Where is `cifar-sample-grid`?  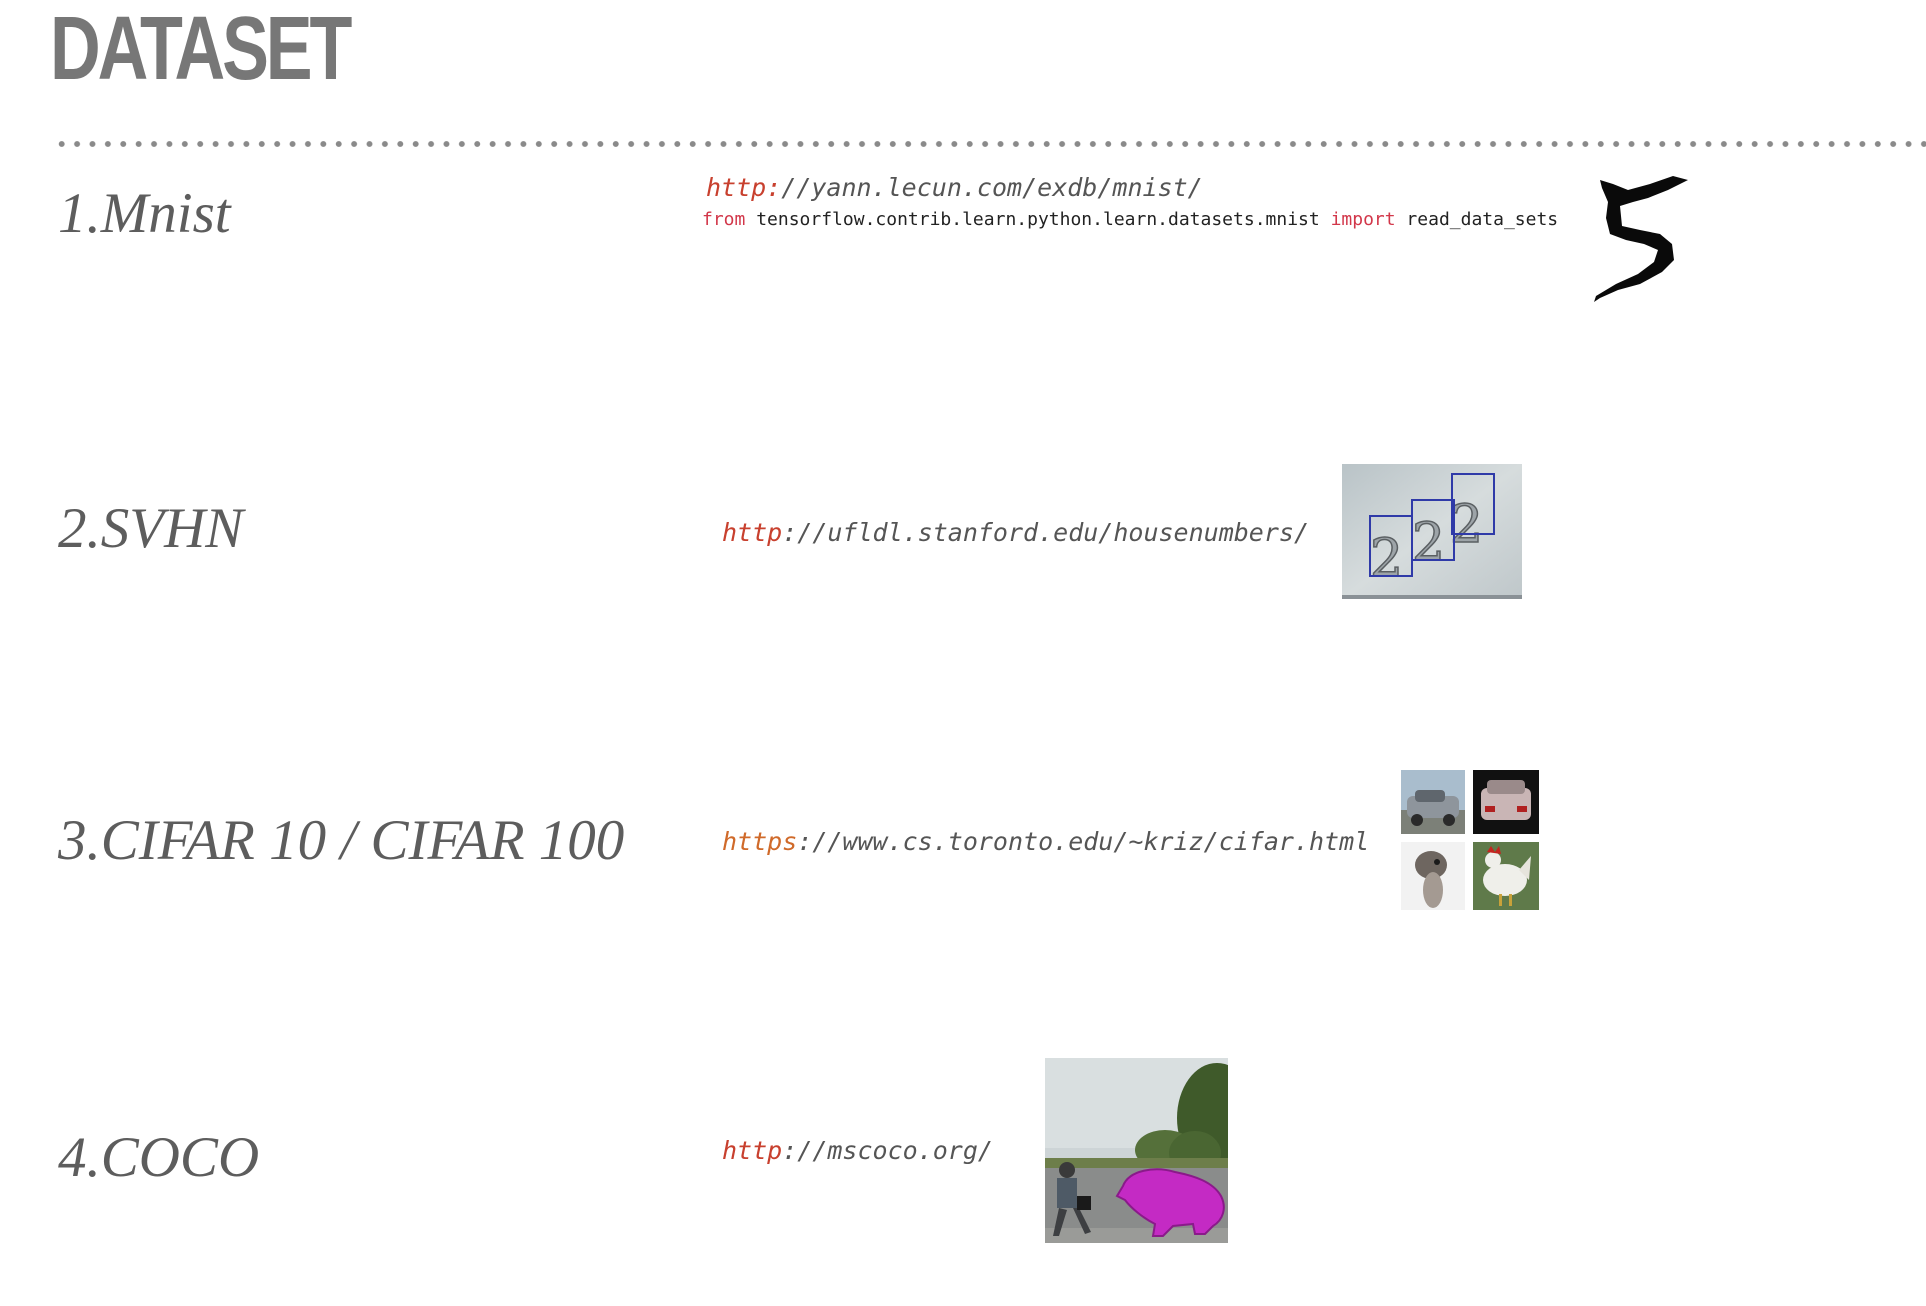 cifar-sample-grid is located at coordinates (1470, 840).